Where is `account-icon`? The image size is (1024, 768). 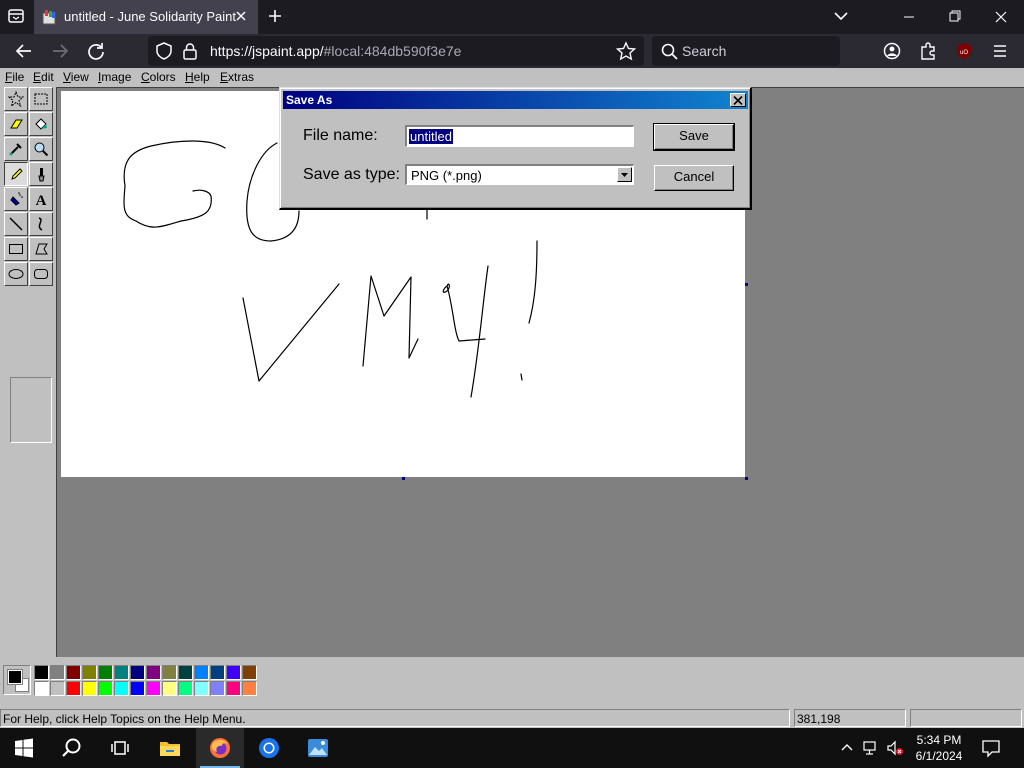
account-icon is located at coordinates (892, 51).